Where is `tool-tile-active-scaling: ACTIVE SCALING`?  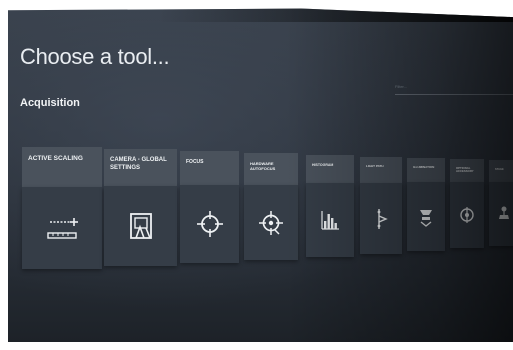 tool-tile-active-scaling: ACTIVE SCALING is located at coordinates (62, 208).